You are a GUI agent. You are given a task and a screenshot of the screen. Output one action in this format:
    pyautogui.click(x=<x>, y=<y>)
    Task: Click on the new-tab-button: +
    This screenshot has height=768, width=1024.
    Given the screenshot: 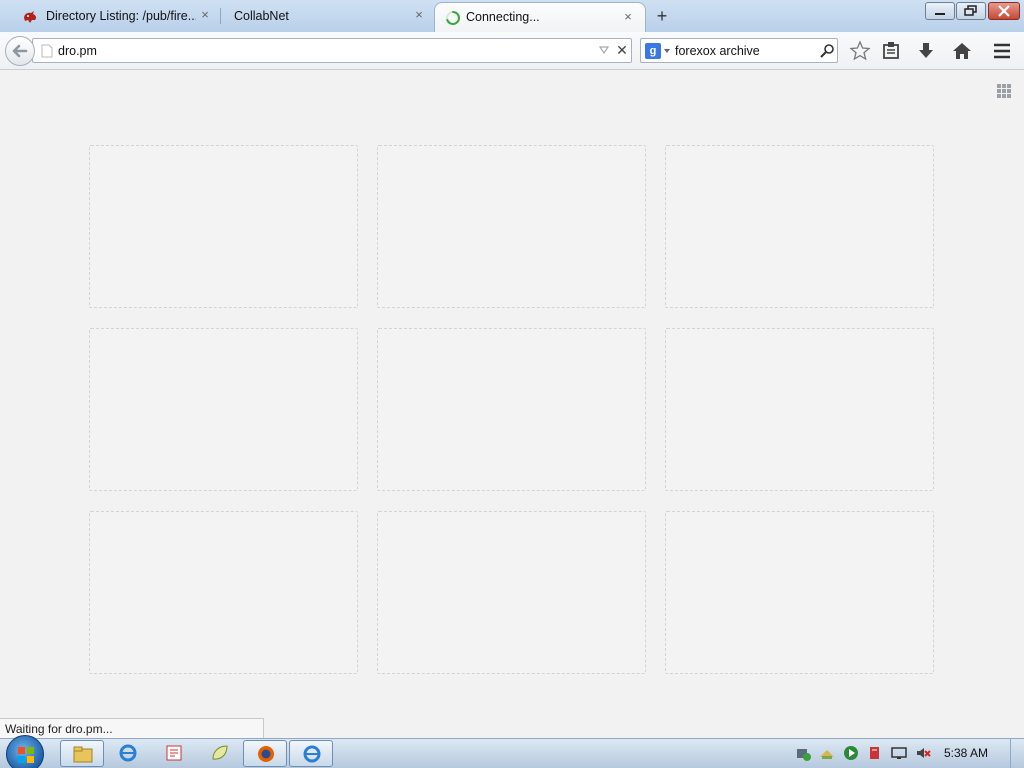 What is the action you would take?
    pyautogui.click(x=662, y=16)
    